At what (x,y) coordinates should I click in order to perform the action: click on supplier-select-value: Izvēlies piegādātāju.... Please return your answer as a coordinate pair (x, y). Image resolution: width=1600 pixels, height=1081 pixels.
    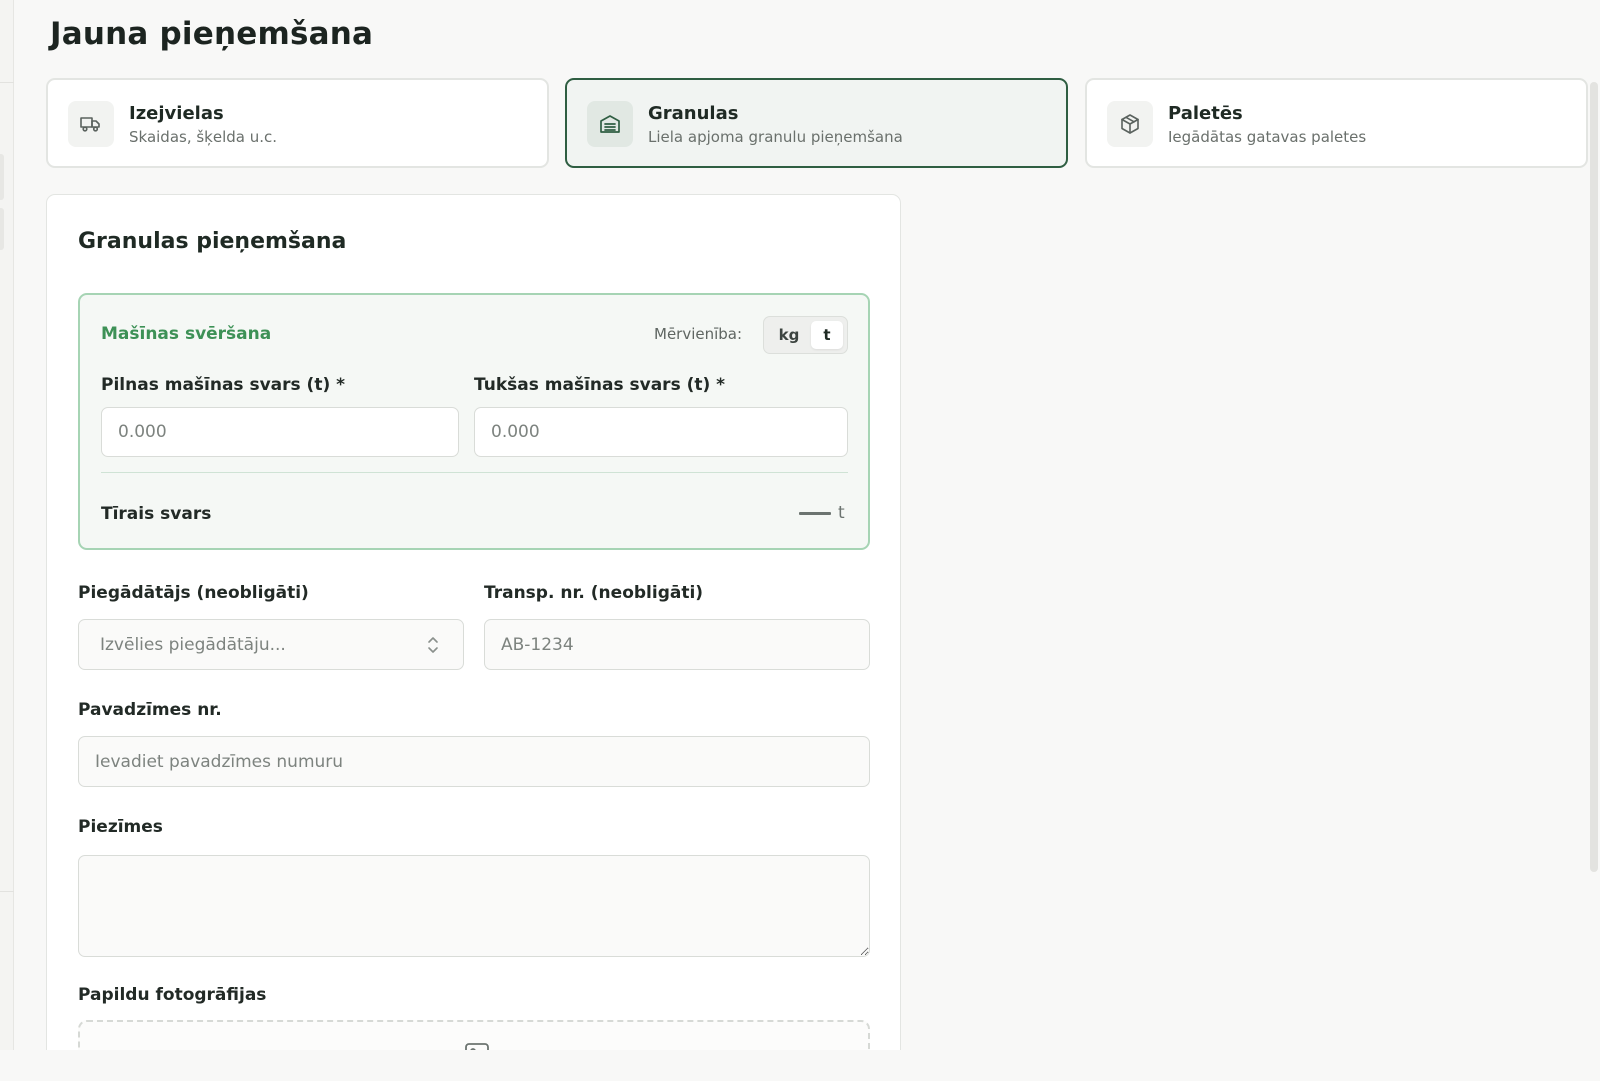
    Looking at the image, I should click on (193, 645).